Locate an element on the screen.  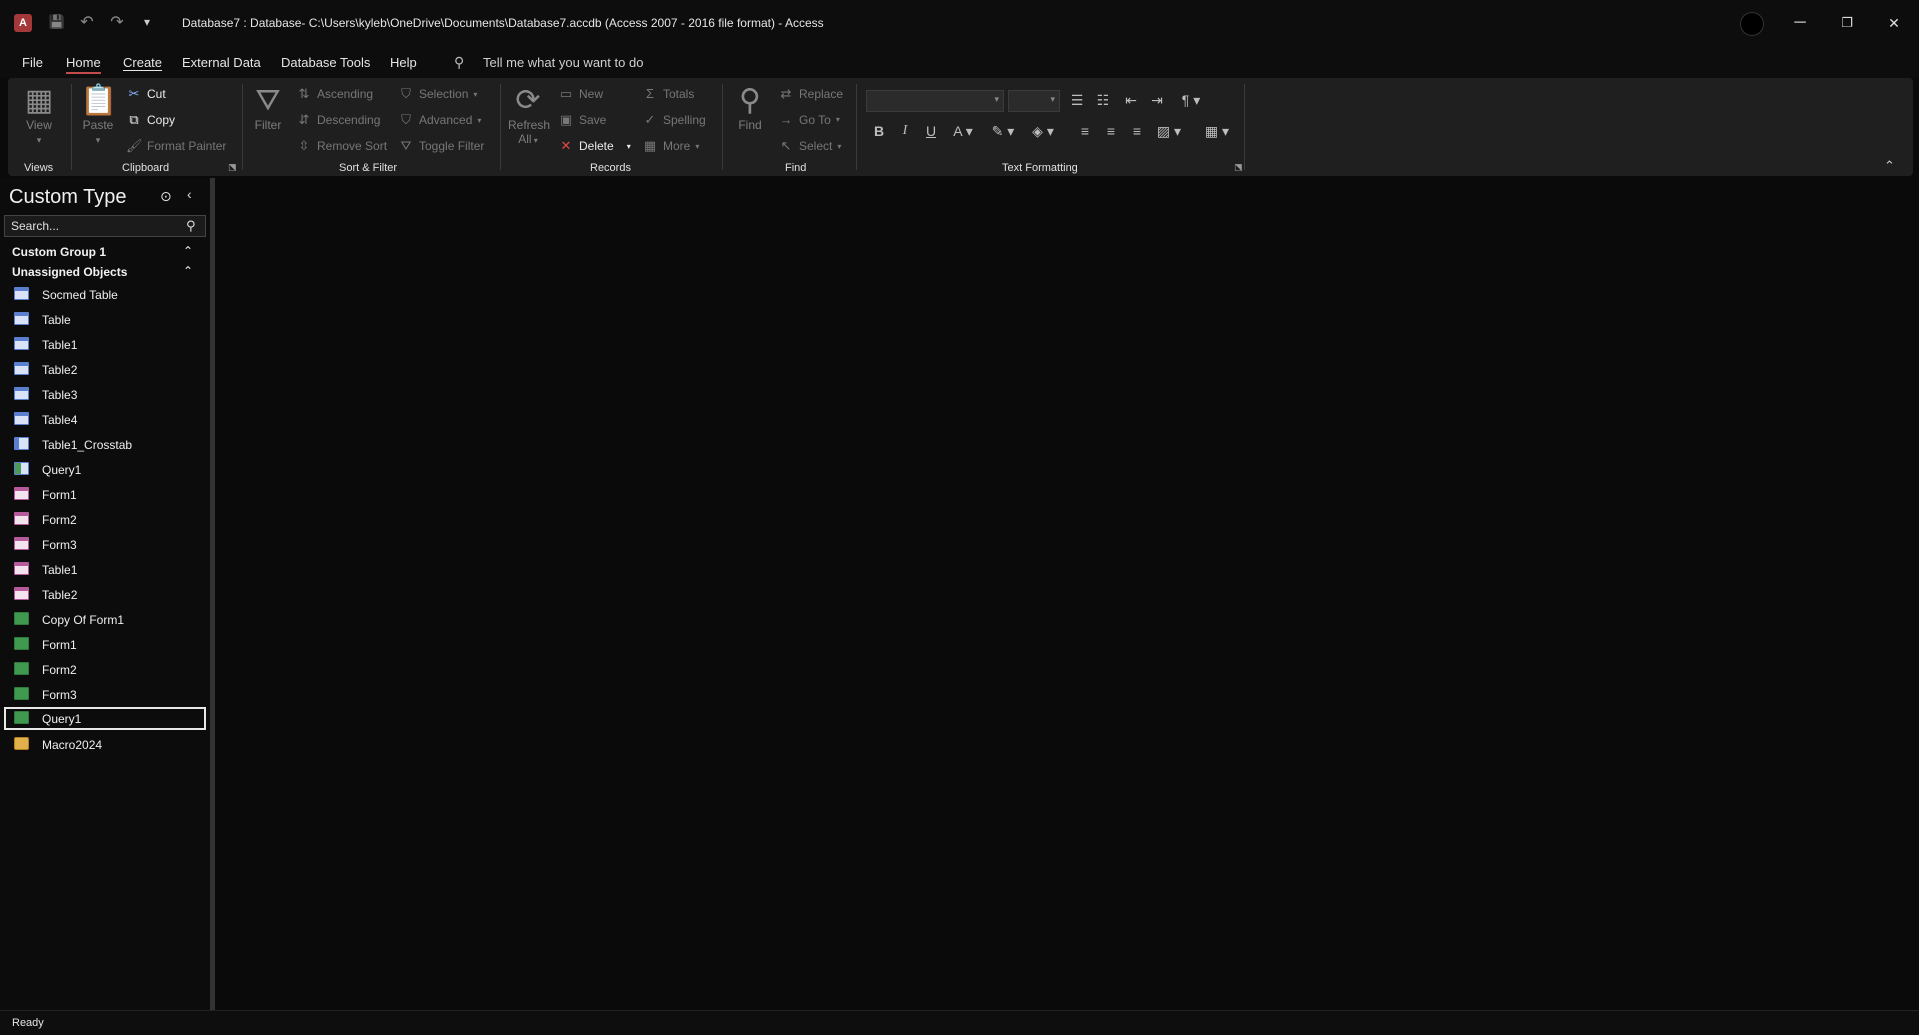
refresh-all-button: ⟳ Refresh All ▾ is located at coordinates (529, 115).